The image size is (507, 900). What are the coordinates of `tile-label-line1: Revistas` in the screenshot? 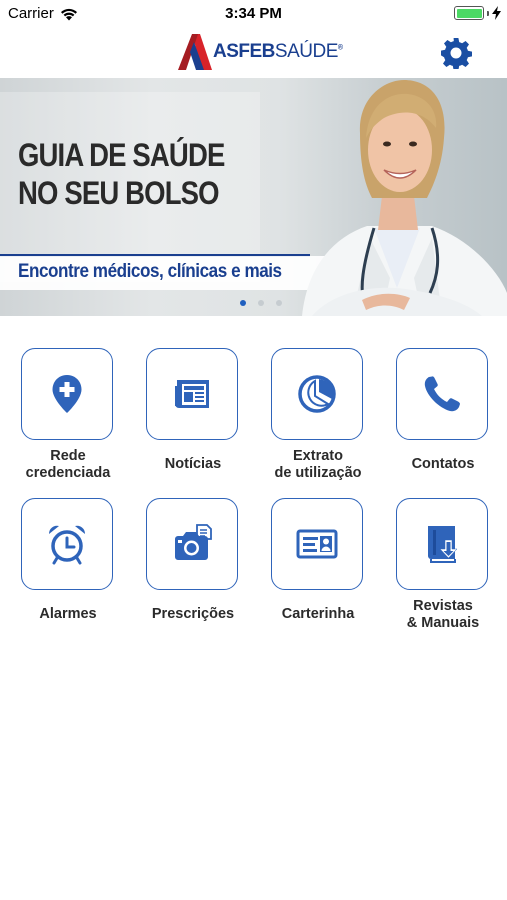 It's located at (443, 606).